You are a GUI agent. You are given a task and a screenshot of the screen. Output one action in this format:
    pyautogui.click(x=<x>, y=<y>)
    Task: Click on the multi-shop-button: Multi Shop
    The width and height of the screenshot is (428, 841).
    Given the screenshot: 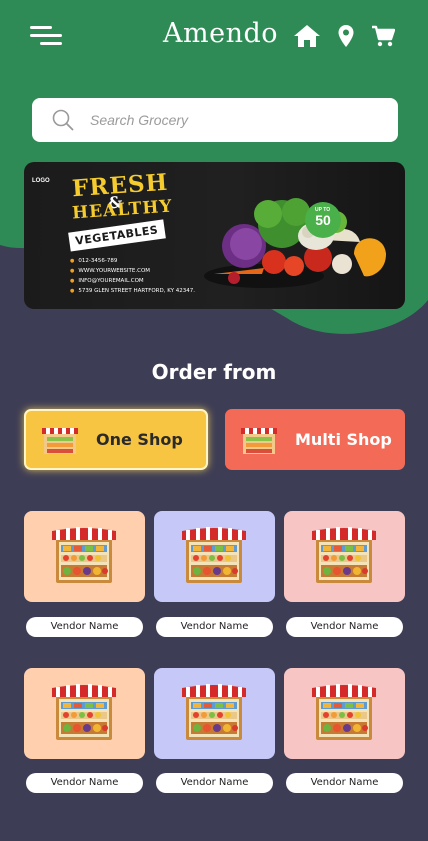 What is the action you would take?
    pyautogui.click(x=315, y=439)
    